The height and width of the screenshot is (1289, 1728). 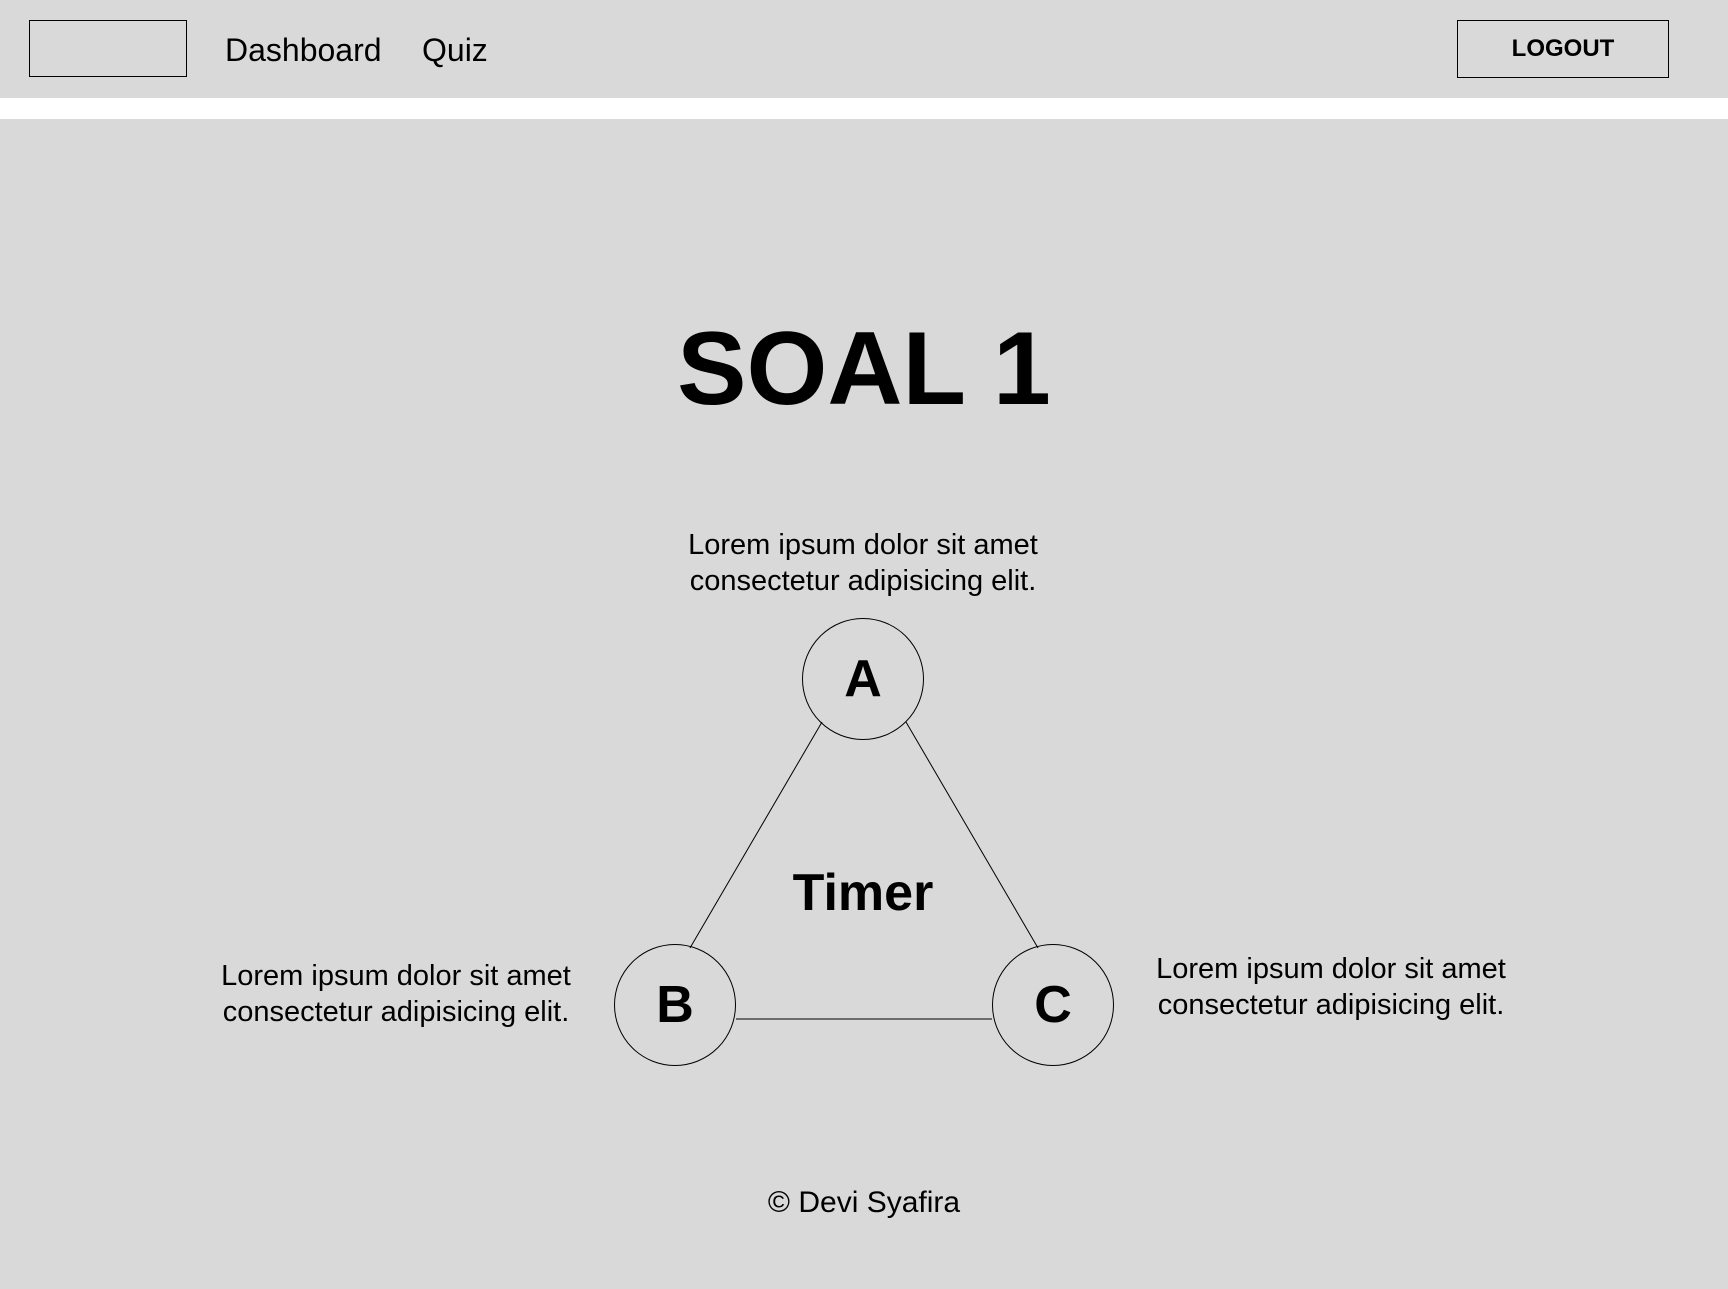 I want to click on nav-link-dashboard: Dashboard, so click(x=303, y=50).